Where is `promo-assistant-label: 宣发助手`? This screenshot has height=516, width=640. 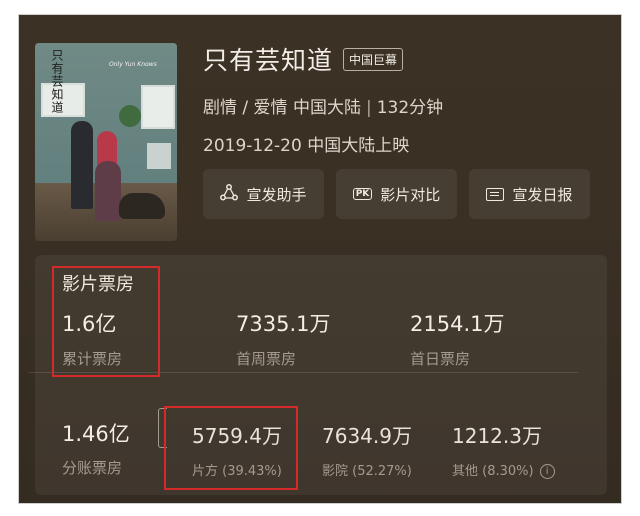
promo-assistant-label: 宣发助手 is located at coordinates (276, 194).